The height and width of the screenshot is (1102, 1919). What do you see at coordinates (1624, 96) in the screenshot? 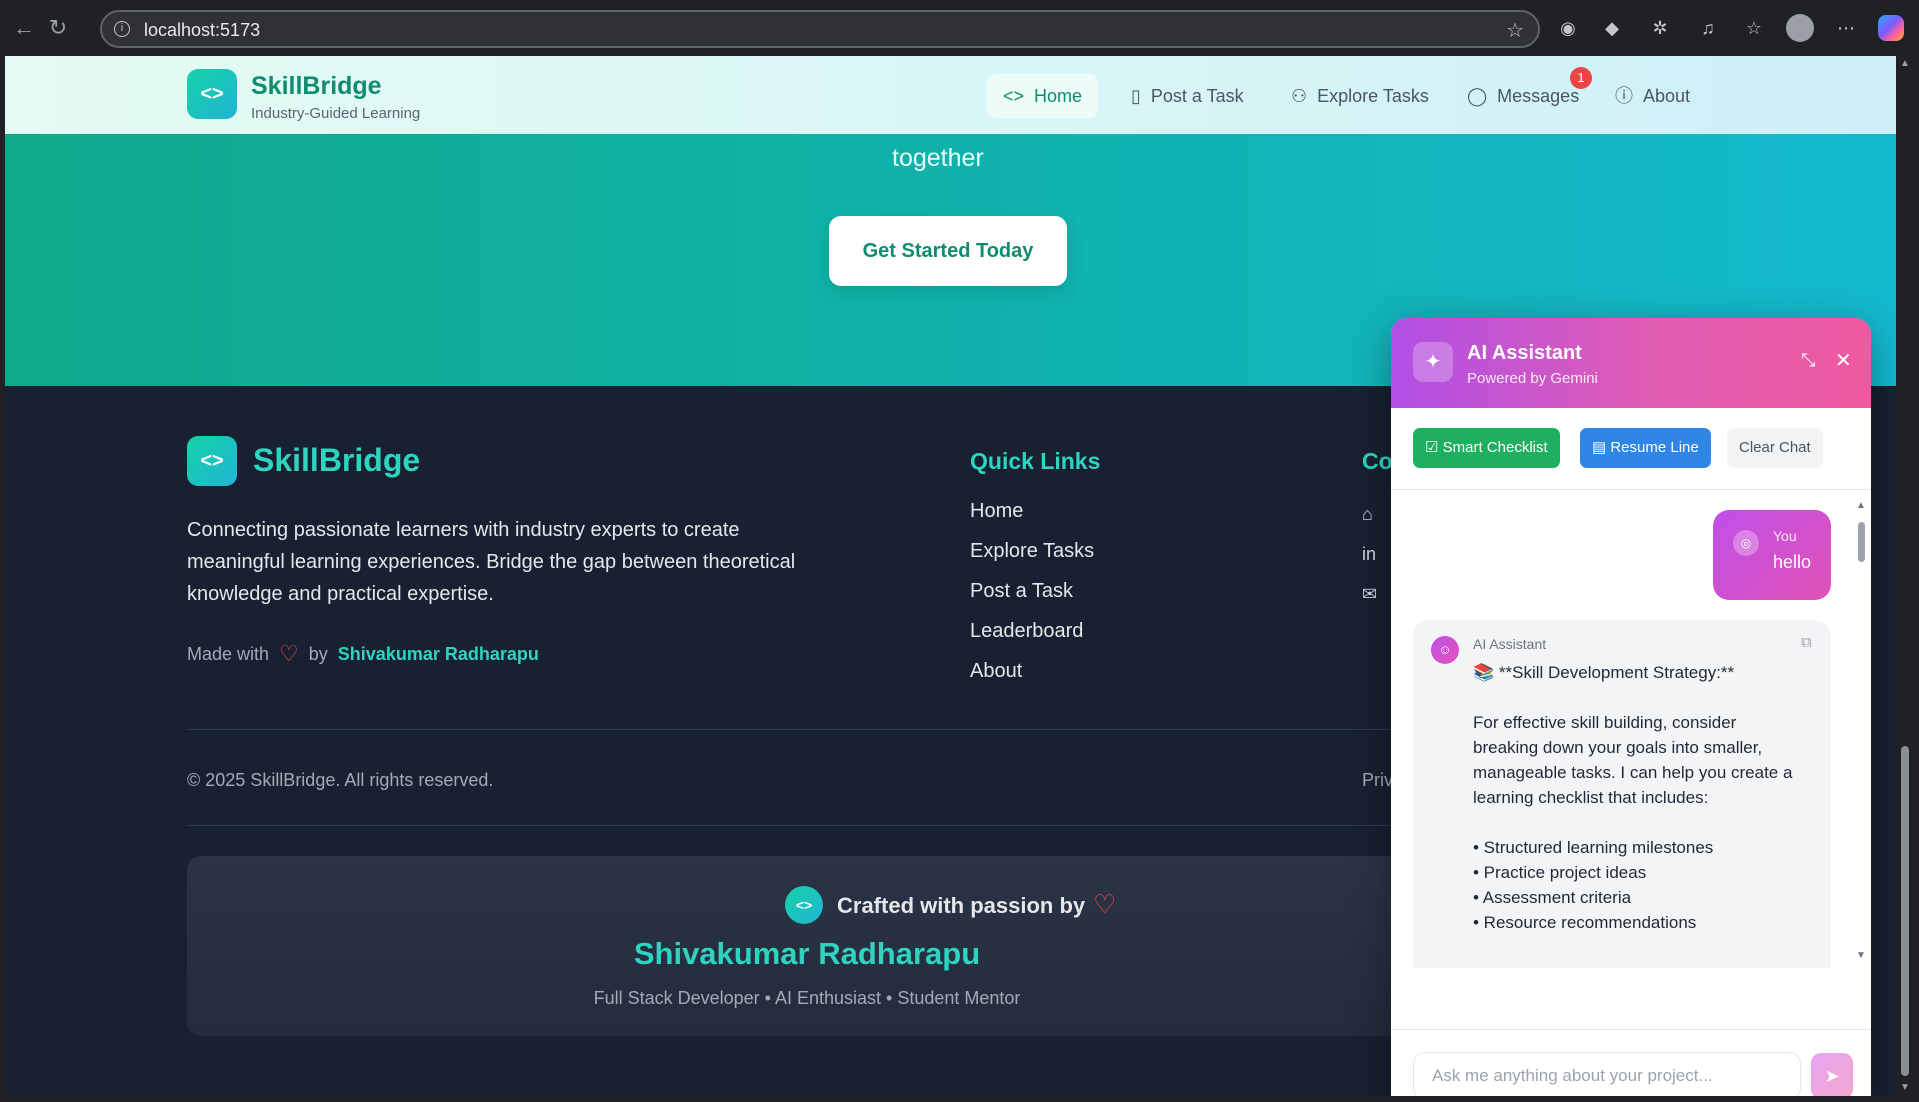
I see `info-icon: ⓘ` at bounding box center [1624, 96].